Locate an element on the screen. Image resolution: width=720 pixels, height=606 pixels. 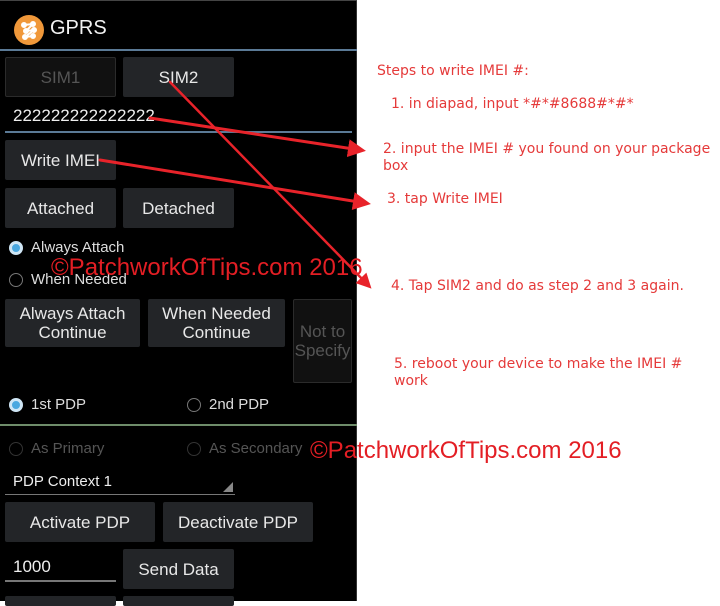
app-title: GPRS is located at coordinates (78, 28).